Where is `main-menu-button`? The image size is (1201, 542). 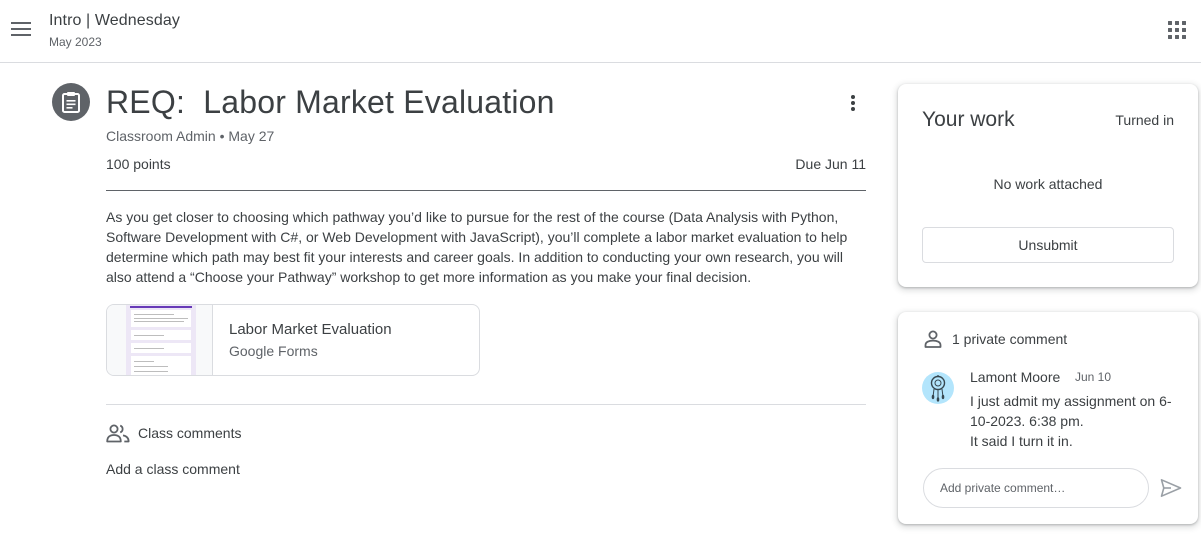 main-menu-button is located at coordinates (21, 29).